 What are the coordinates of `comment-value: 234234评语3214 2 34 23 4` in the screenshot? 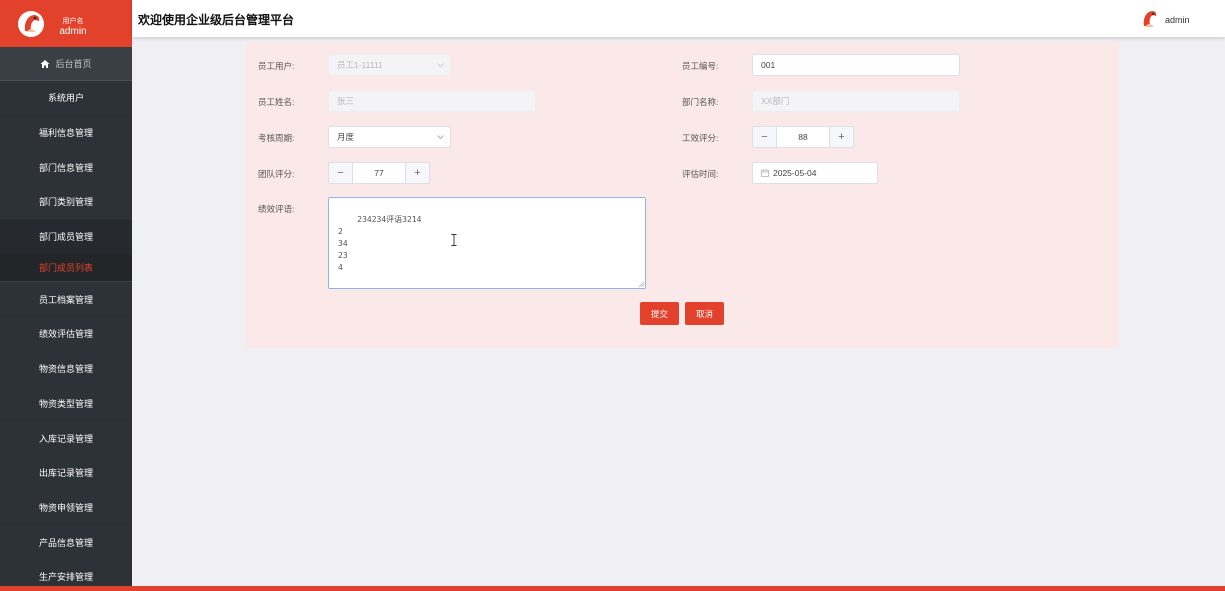 It's located at (380, 243).